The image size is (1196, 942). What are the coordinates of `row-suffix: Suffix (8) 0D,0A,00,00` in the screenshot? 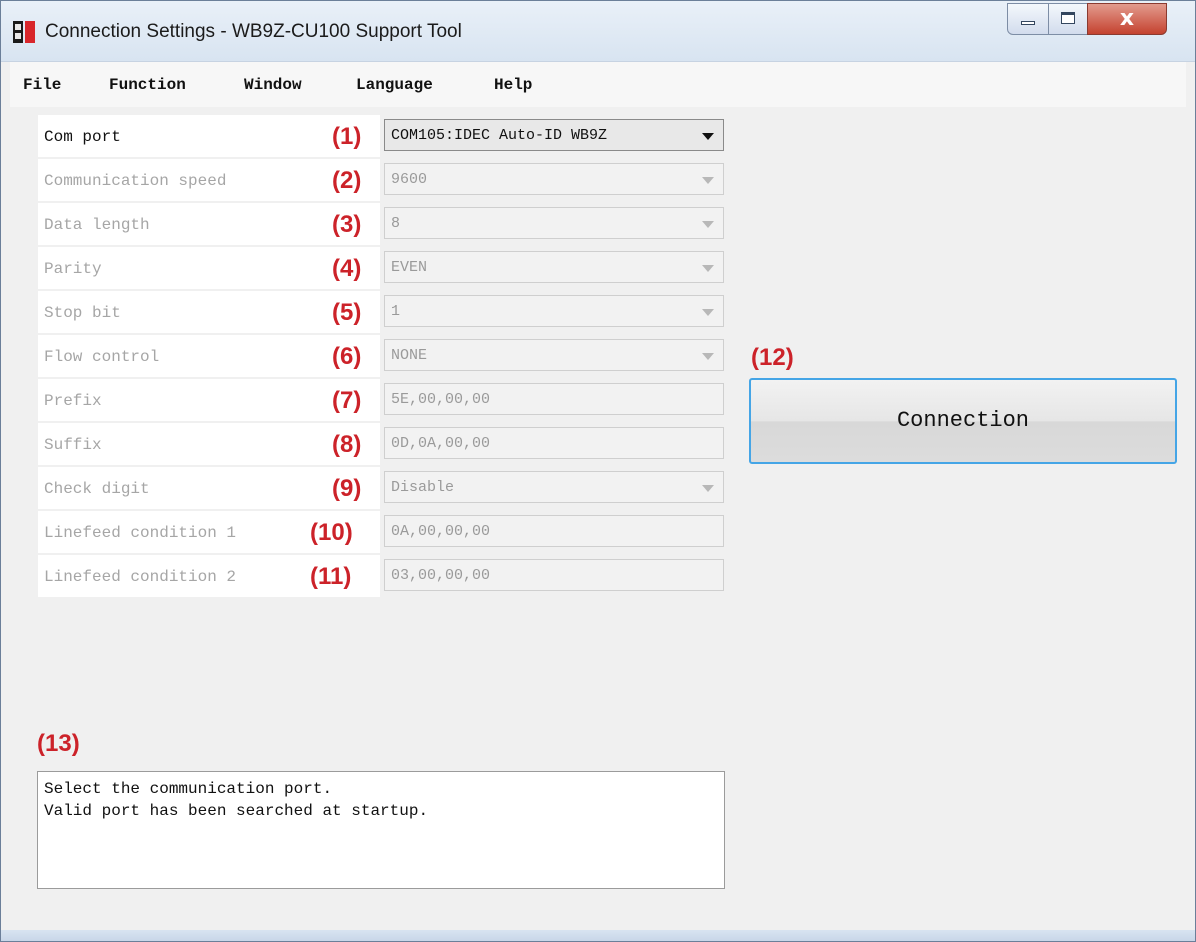 It's located at (383, 445).